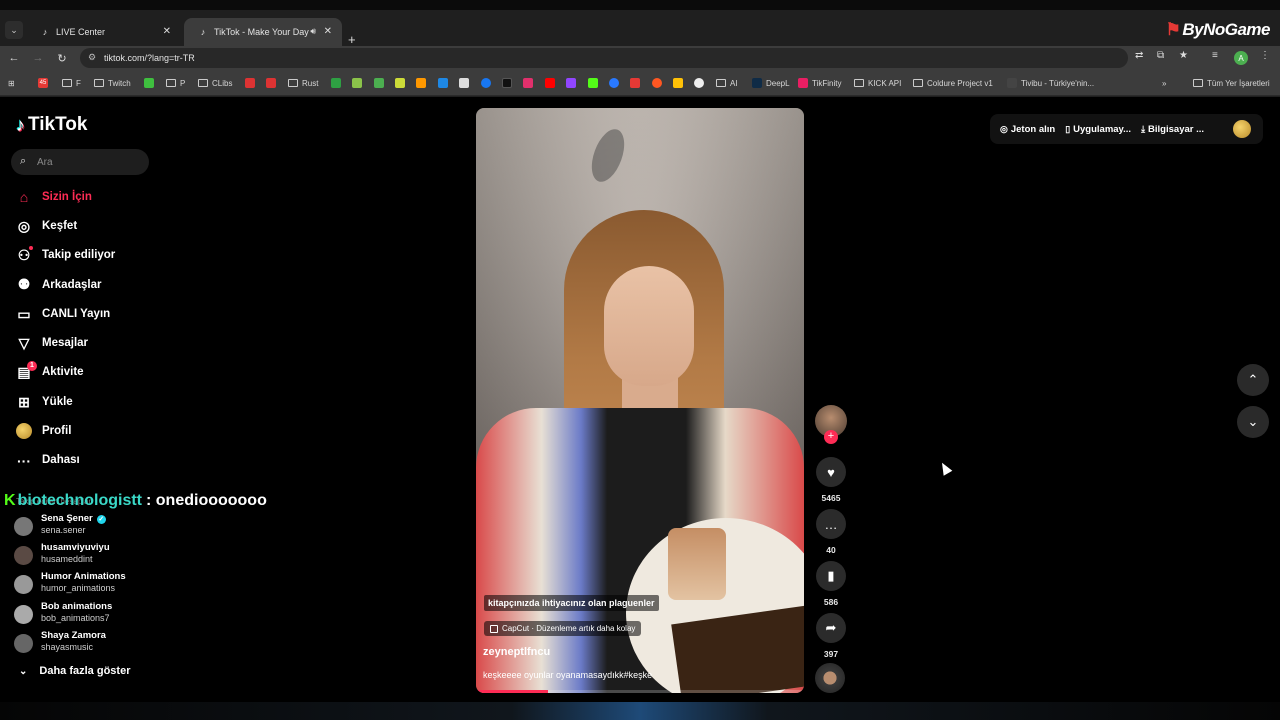  I want to click on next-video-button: ⌄, so click(1253, 422).